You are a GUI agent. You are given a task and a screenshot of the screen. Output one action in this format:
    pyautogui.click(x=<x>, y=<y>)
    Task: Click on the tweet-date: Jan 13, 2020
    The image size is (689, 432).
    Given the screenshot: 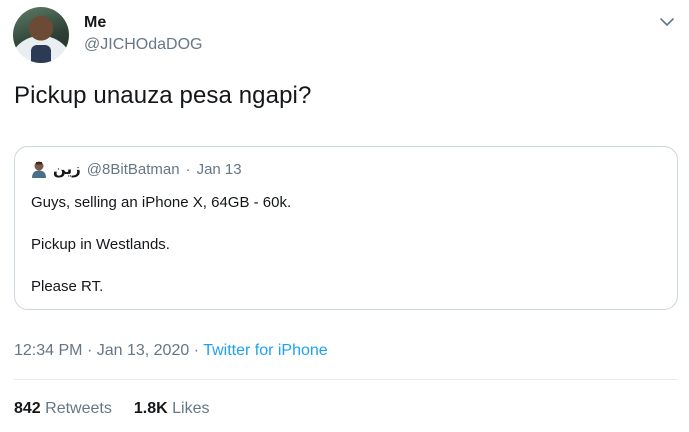 What is the action you would take?
    pyautogui.click(x=143, y=350)
    